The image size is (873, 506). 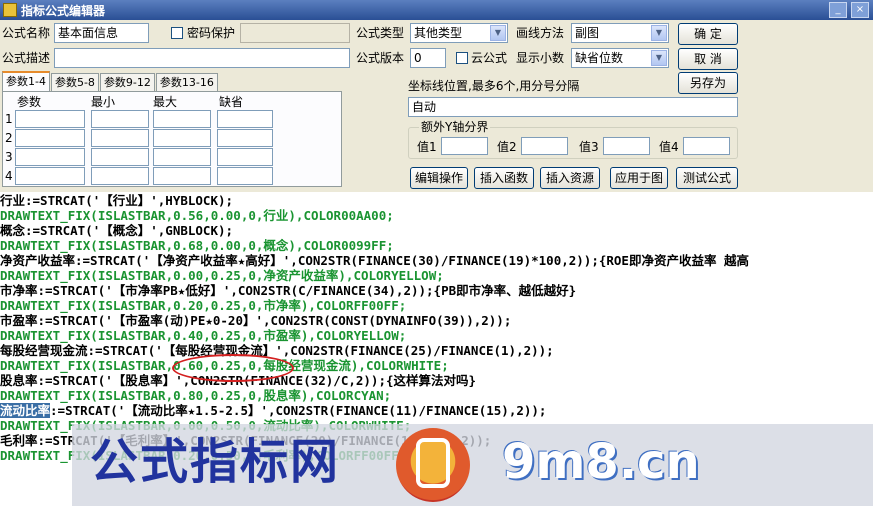 What do you see at coordinates (540, 58) in the screenshot?
I see `decimal-label: 显示小数` at bounding box center [540, 58].